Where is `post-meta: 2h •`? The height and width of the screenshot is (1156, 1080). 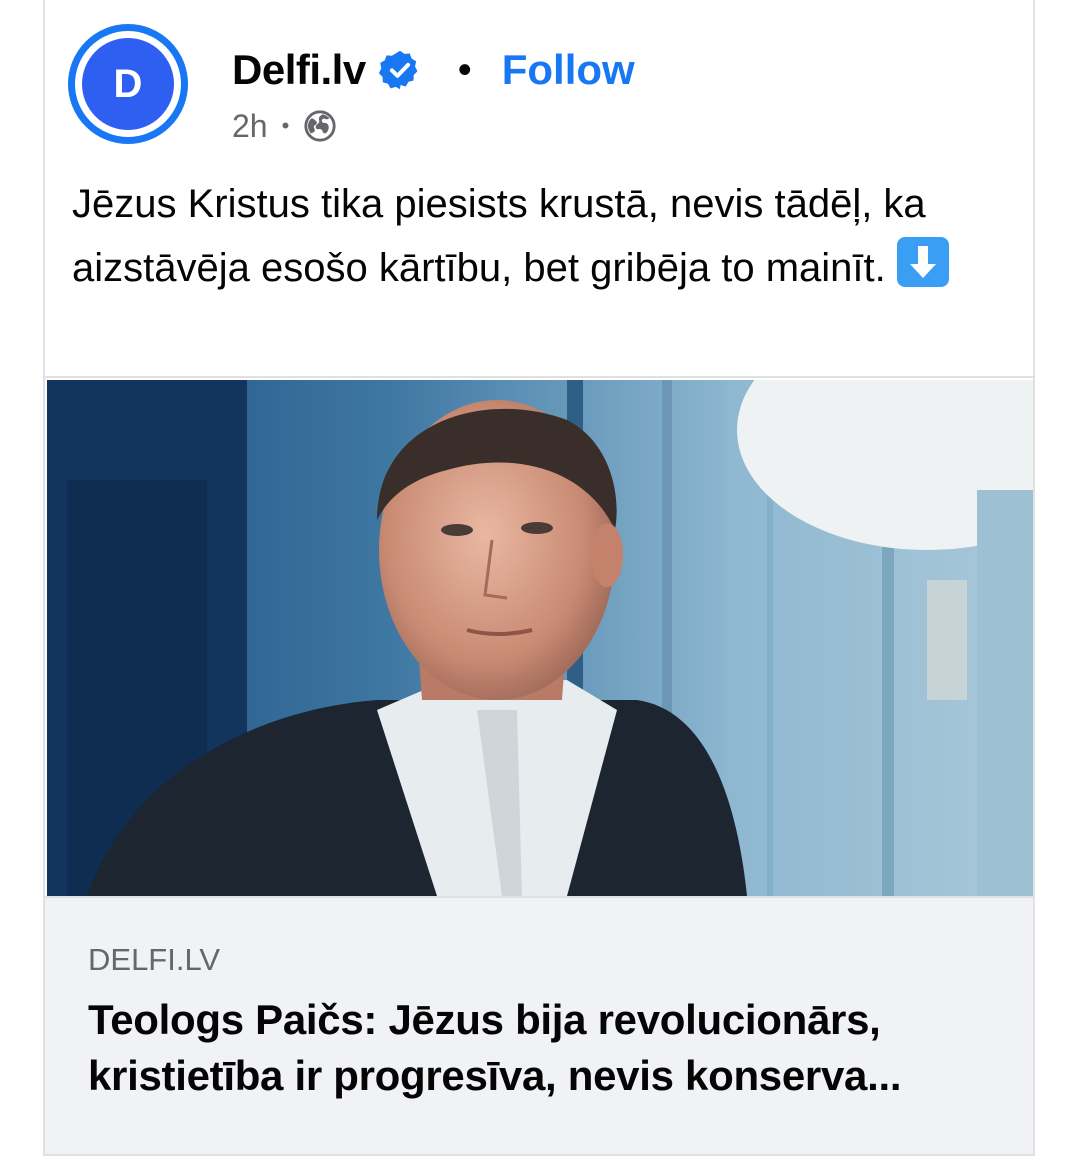
post-meta: 2h • is located at coordinates (284, 126).